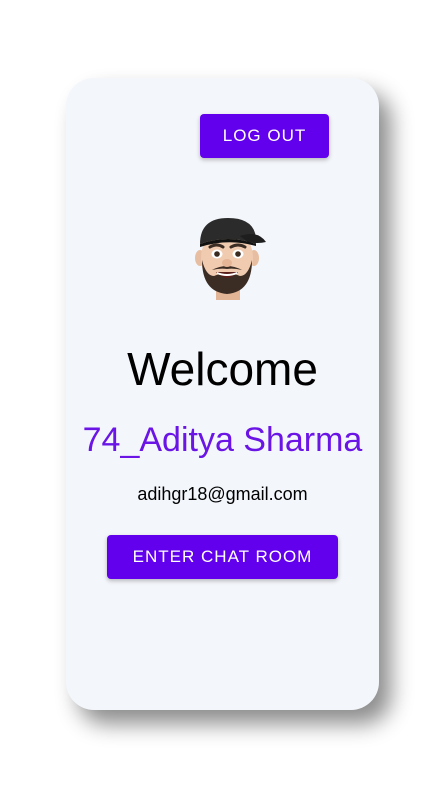 The width and height of the screenshot is (442, 786). What do you see at coordinates (222, 557) in the screenshot?
I see `enter-chat-room-button: ENTER CHAT ROOM` at bounding box center [222, 557].